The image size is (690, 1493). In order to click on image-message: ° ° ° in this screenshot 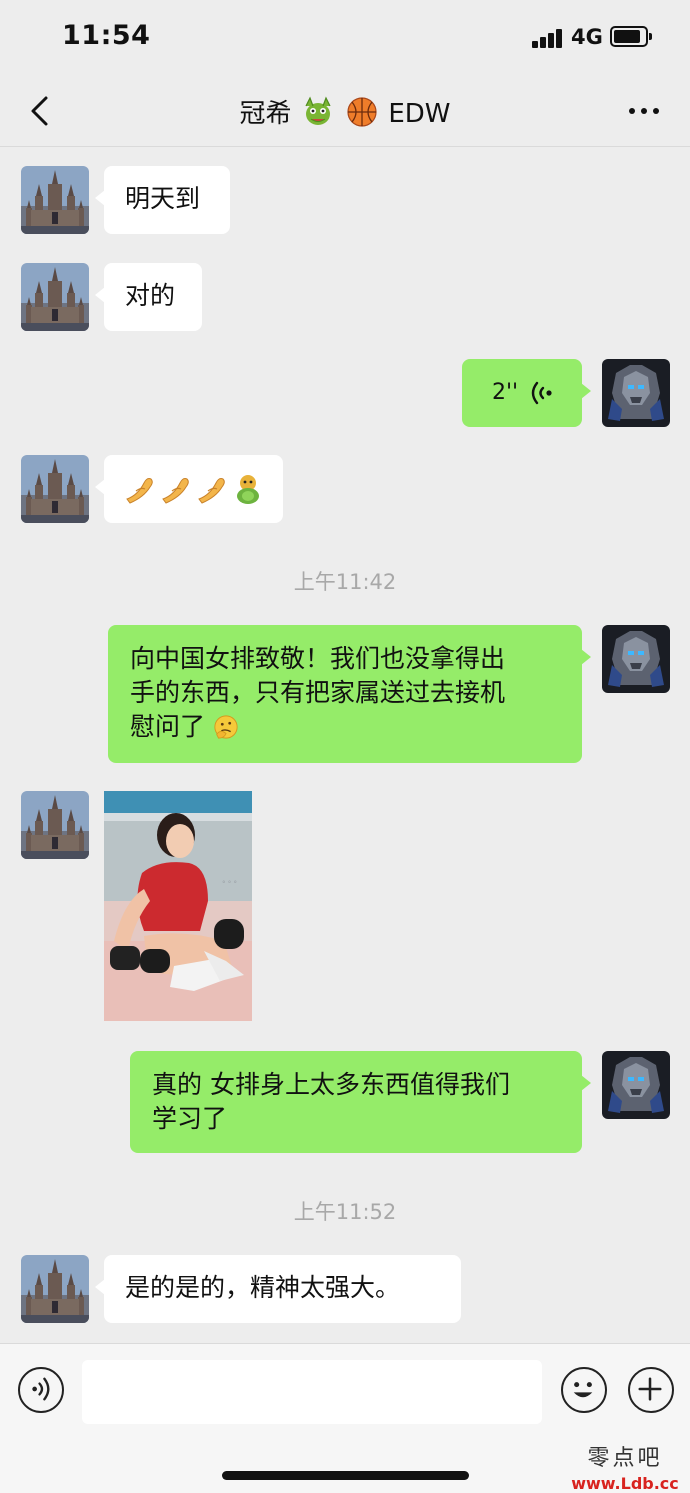, I will do `click(178, 906)`.